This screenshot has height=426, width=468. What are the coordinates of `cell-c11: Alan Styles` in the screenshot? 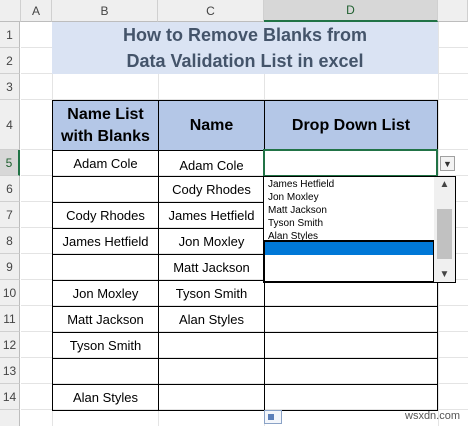 It's located at (211, 319).